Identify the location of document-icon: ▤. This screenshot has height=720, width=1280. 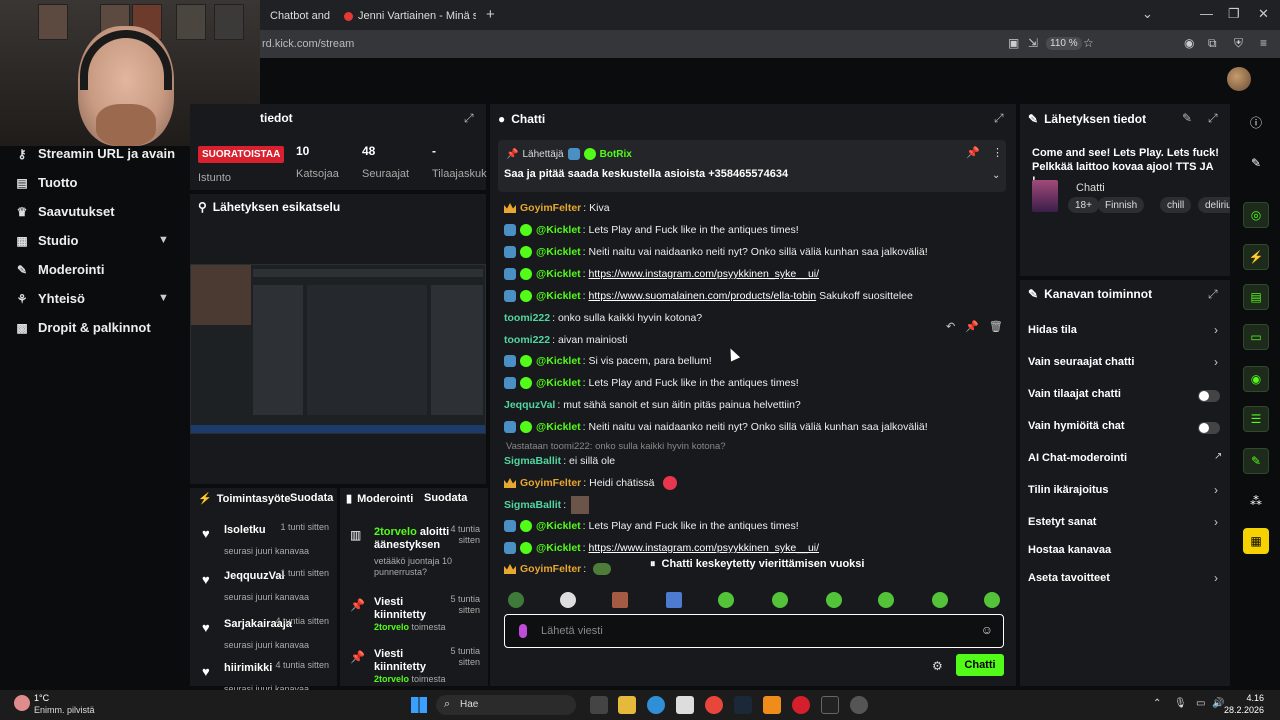
(1256, 297).